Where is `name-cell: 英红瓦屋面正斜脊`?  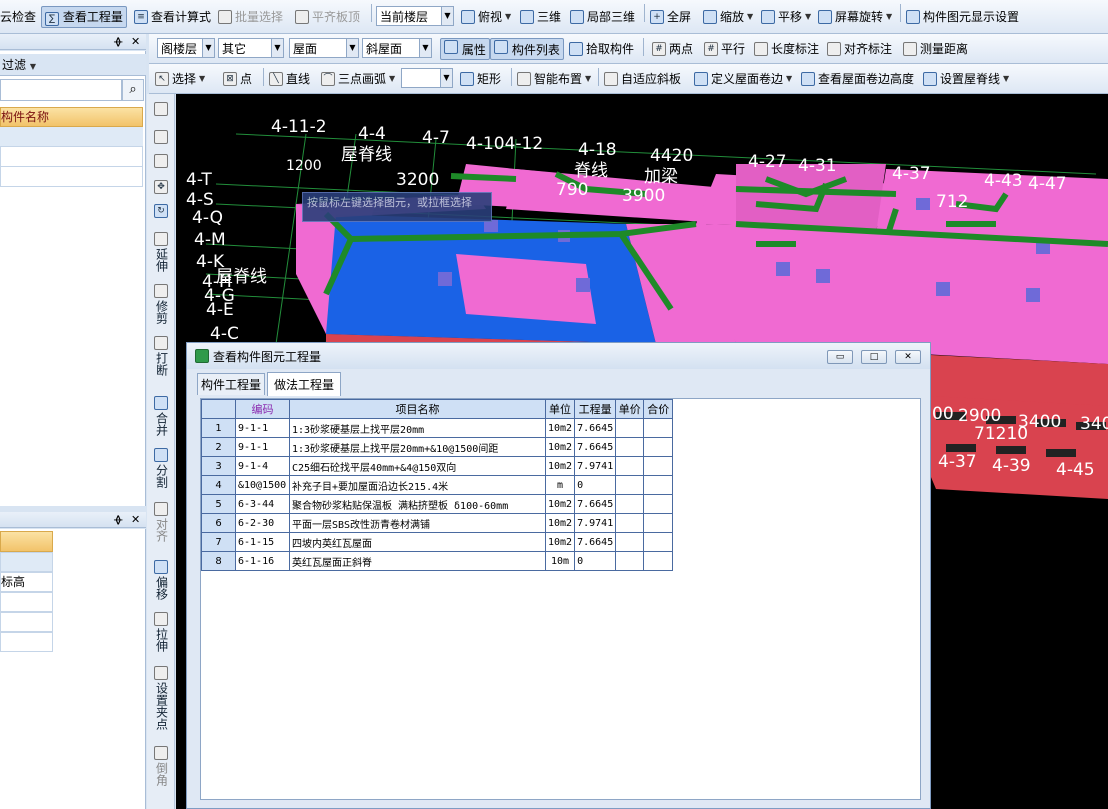 name-cell: 英红瓦屋面正斜脊 is located at coordinates (417, 561).